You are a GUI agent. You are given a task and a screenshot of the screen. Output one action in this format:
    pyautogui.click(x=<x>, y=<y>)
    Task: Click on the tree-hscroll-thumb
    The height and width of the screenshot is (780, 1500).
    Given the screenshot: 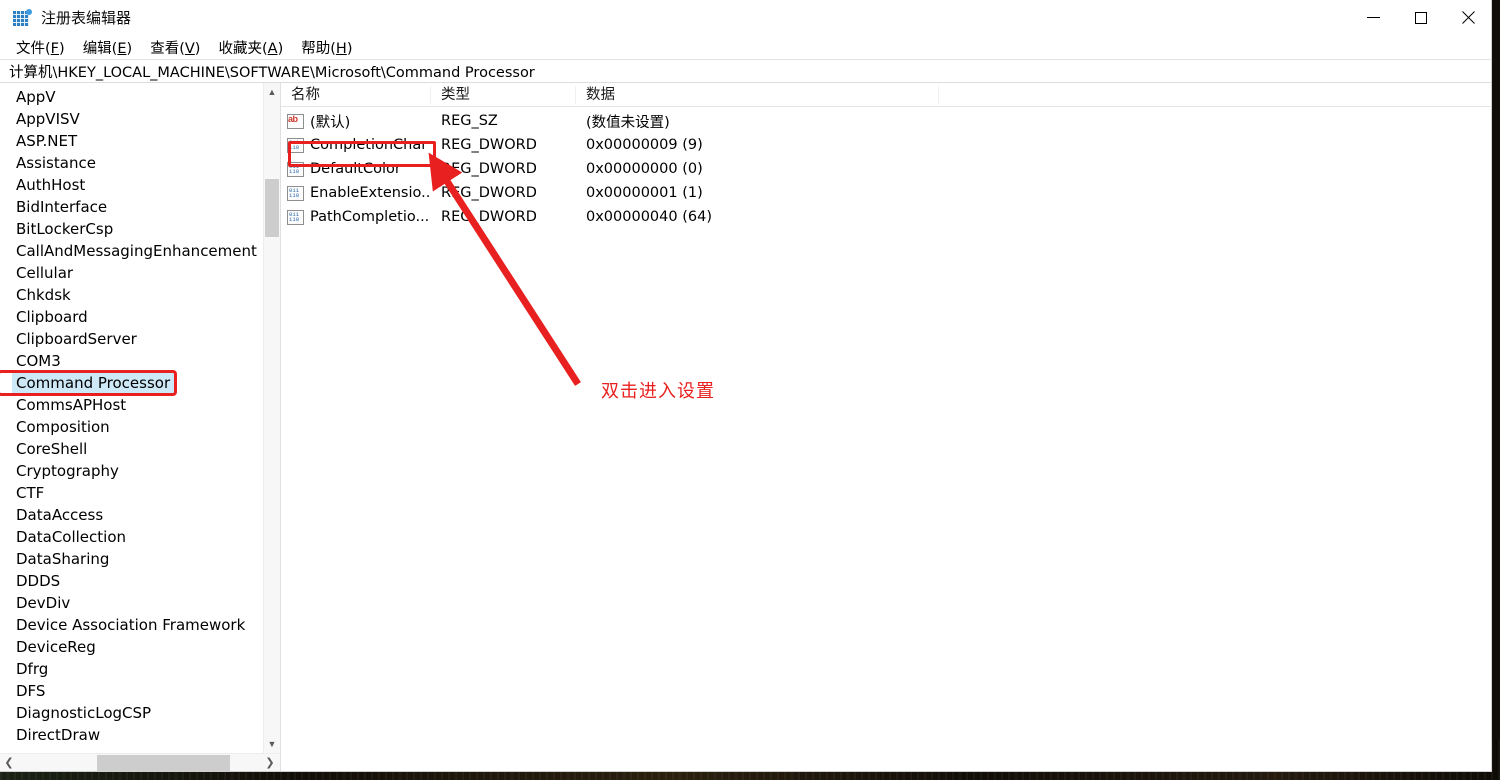 What is the action you would take?
    pyautogui.click(x=163, y=762)
    